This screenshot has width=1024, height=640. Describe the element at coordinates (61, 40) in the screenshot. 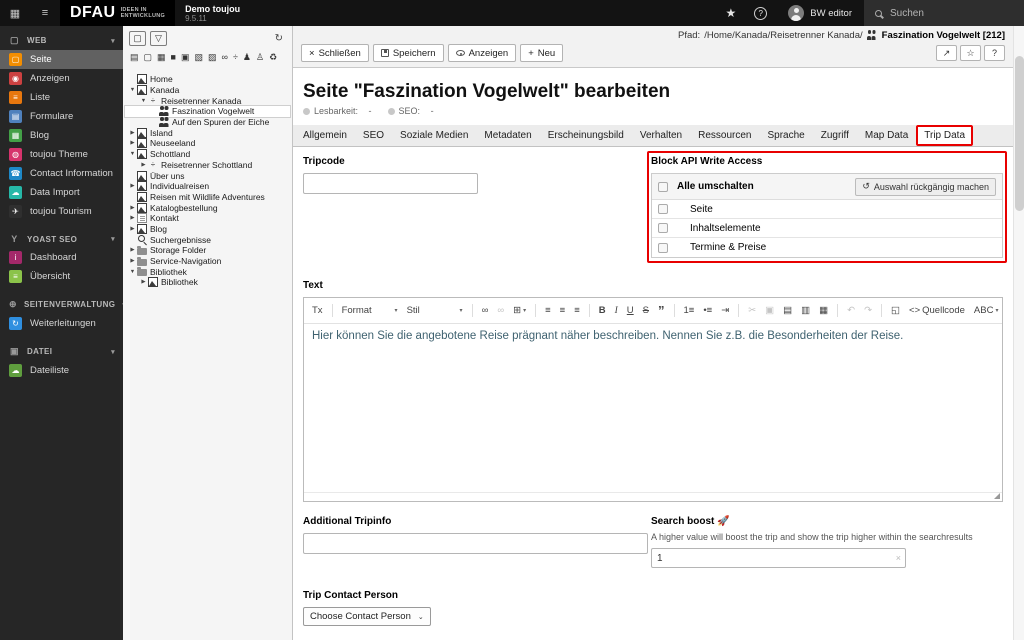

I see `module-section-header: ▢ WEB ▾` at that location.